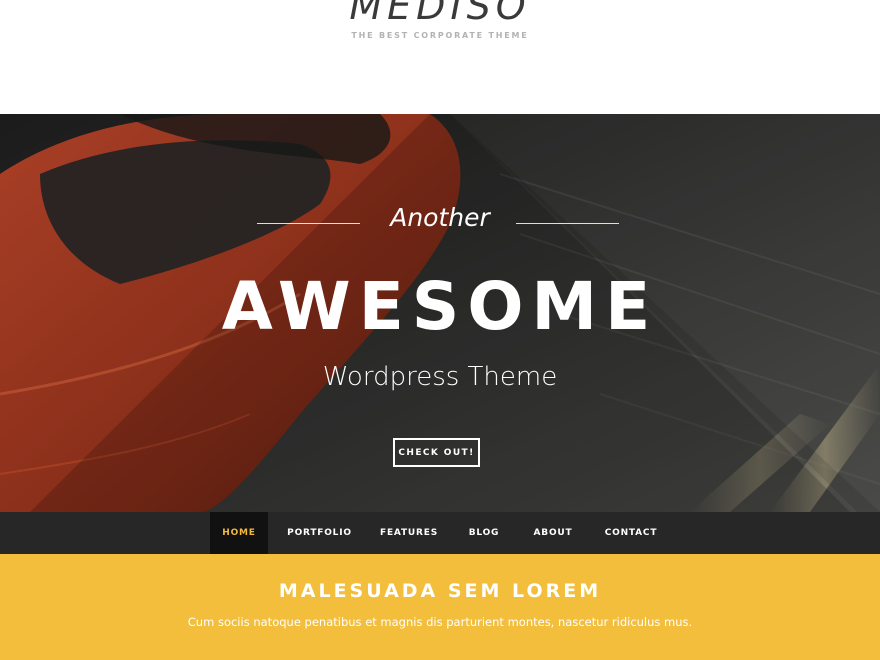 The width and height of the screenshot is (880, 660). I want to click on hero-headline: AWESOME, so click(440, 306).